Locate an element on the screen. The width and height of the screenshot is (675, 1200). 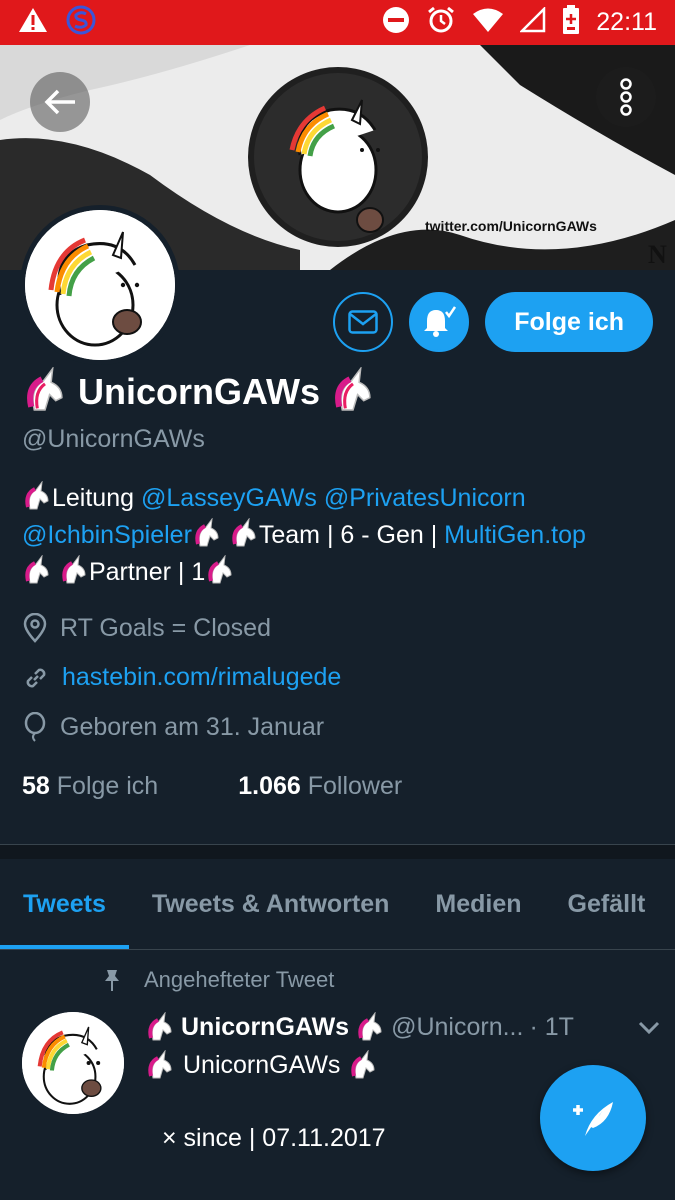
profile-avatar is located at coordinates (100, 285).